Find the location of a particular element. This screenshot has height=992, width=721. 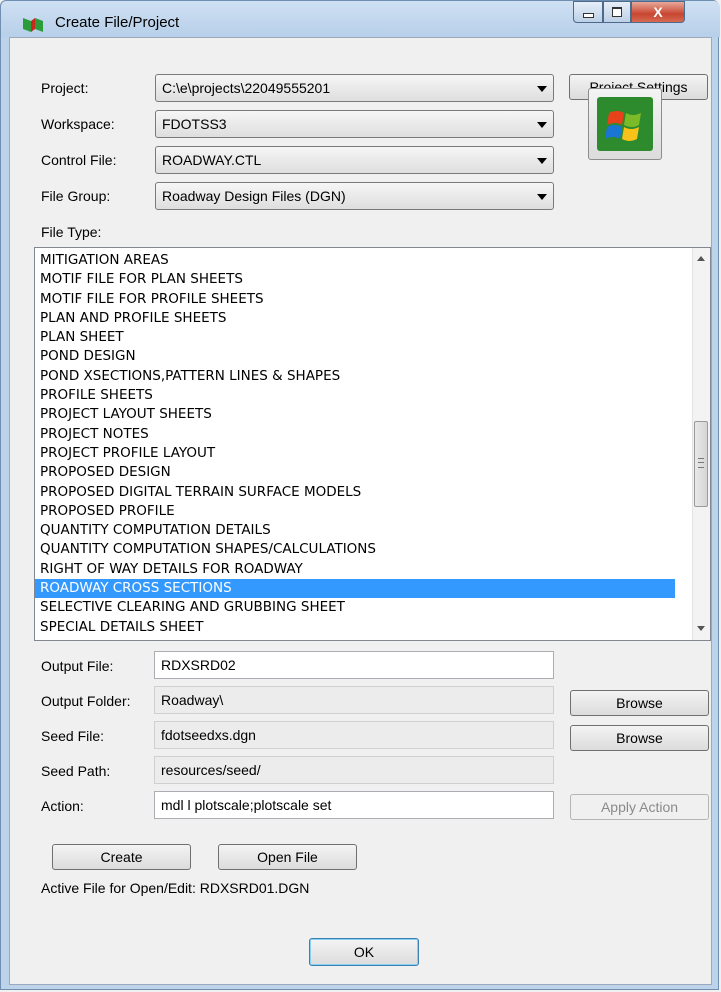

list-item: PROPOSED DESIGN is located at coordinates (355, 472).